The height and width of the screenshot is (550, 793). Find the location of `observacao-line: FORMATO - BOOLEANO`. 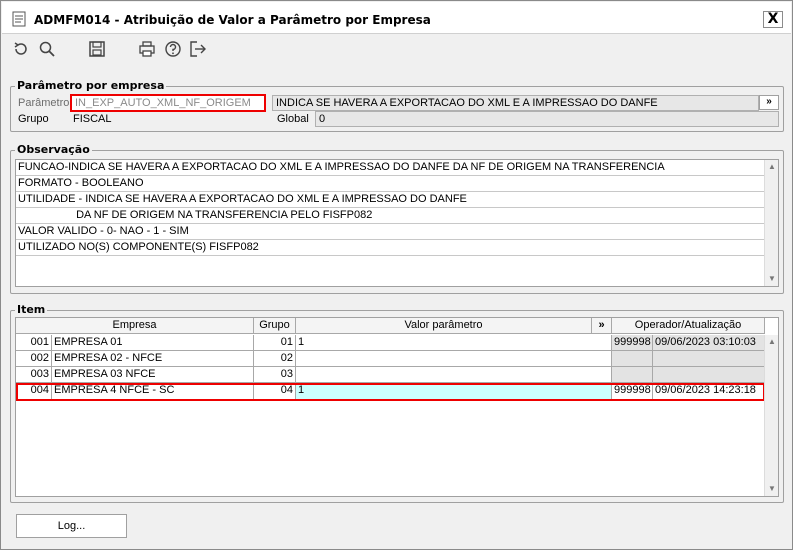

observacao-line: FORMATO - BOOLEANO is located at coordinates (390, 184).